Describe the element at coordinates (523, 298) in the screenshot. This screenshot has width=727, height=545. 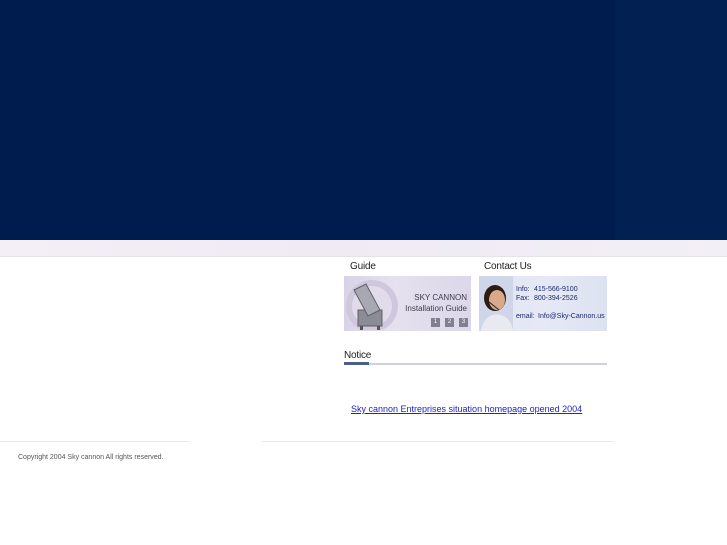
I see `contact-fax-label: Fax:` at that location.